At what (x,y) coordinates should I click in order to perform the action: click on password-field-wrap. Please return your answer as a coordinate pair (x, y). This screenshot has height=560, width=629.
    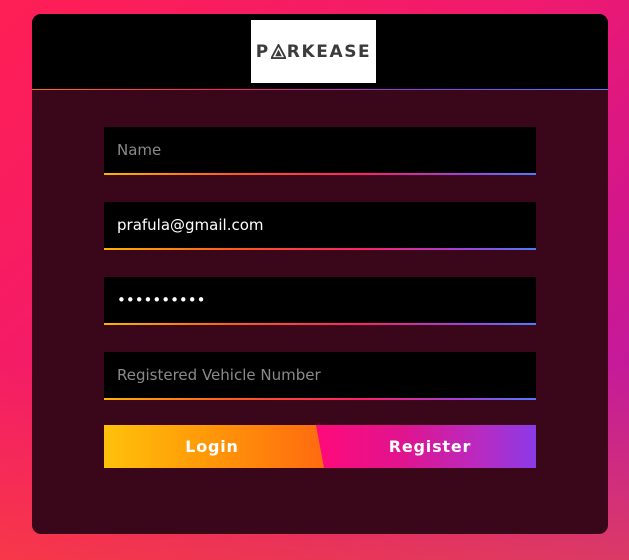
    Looking at the image, I should click on (320, 301).